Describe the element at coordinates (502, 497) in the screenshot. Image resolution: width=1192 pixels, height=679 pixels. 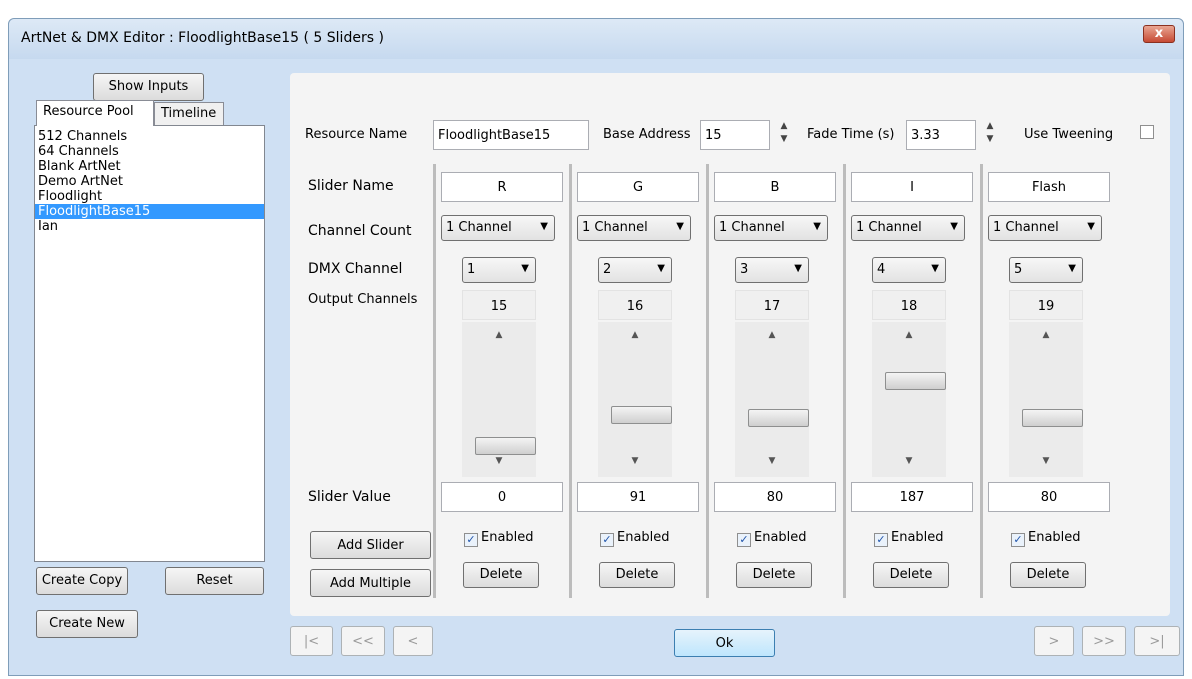
I see `slider-value-field: 0` at that location.